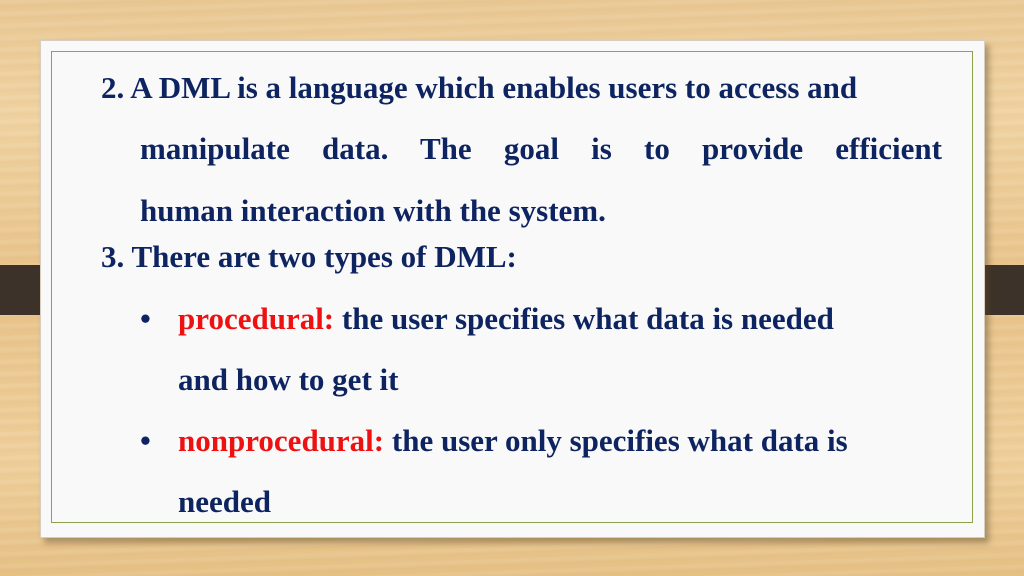  Describe the element at coordinates (281, 440) in the screenshot. I see `term-nonprocedural: nonprocedural:` at that location.